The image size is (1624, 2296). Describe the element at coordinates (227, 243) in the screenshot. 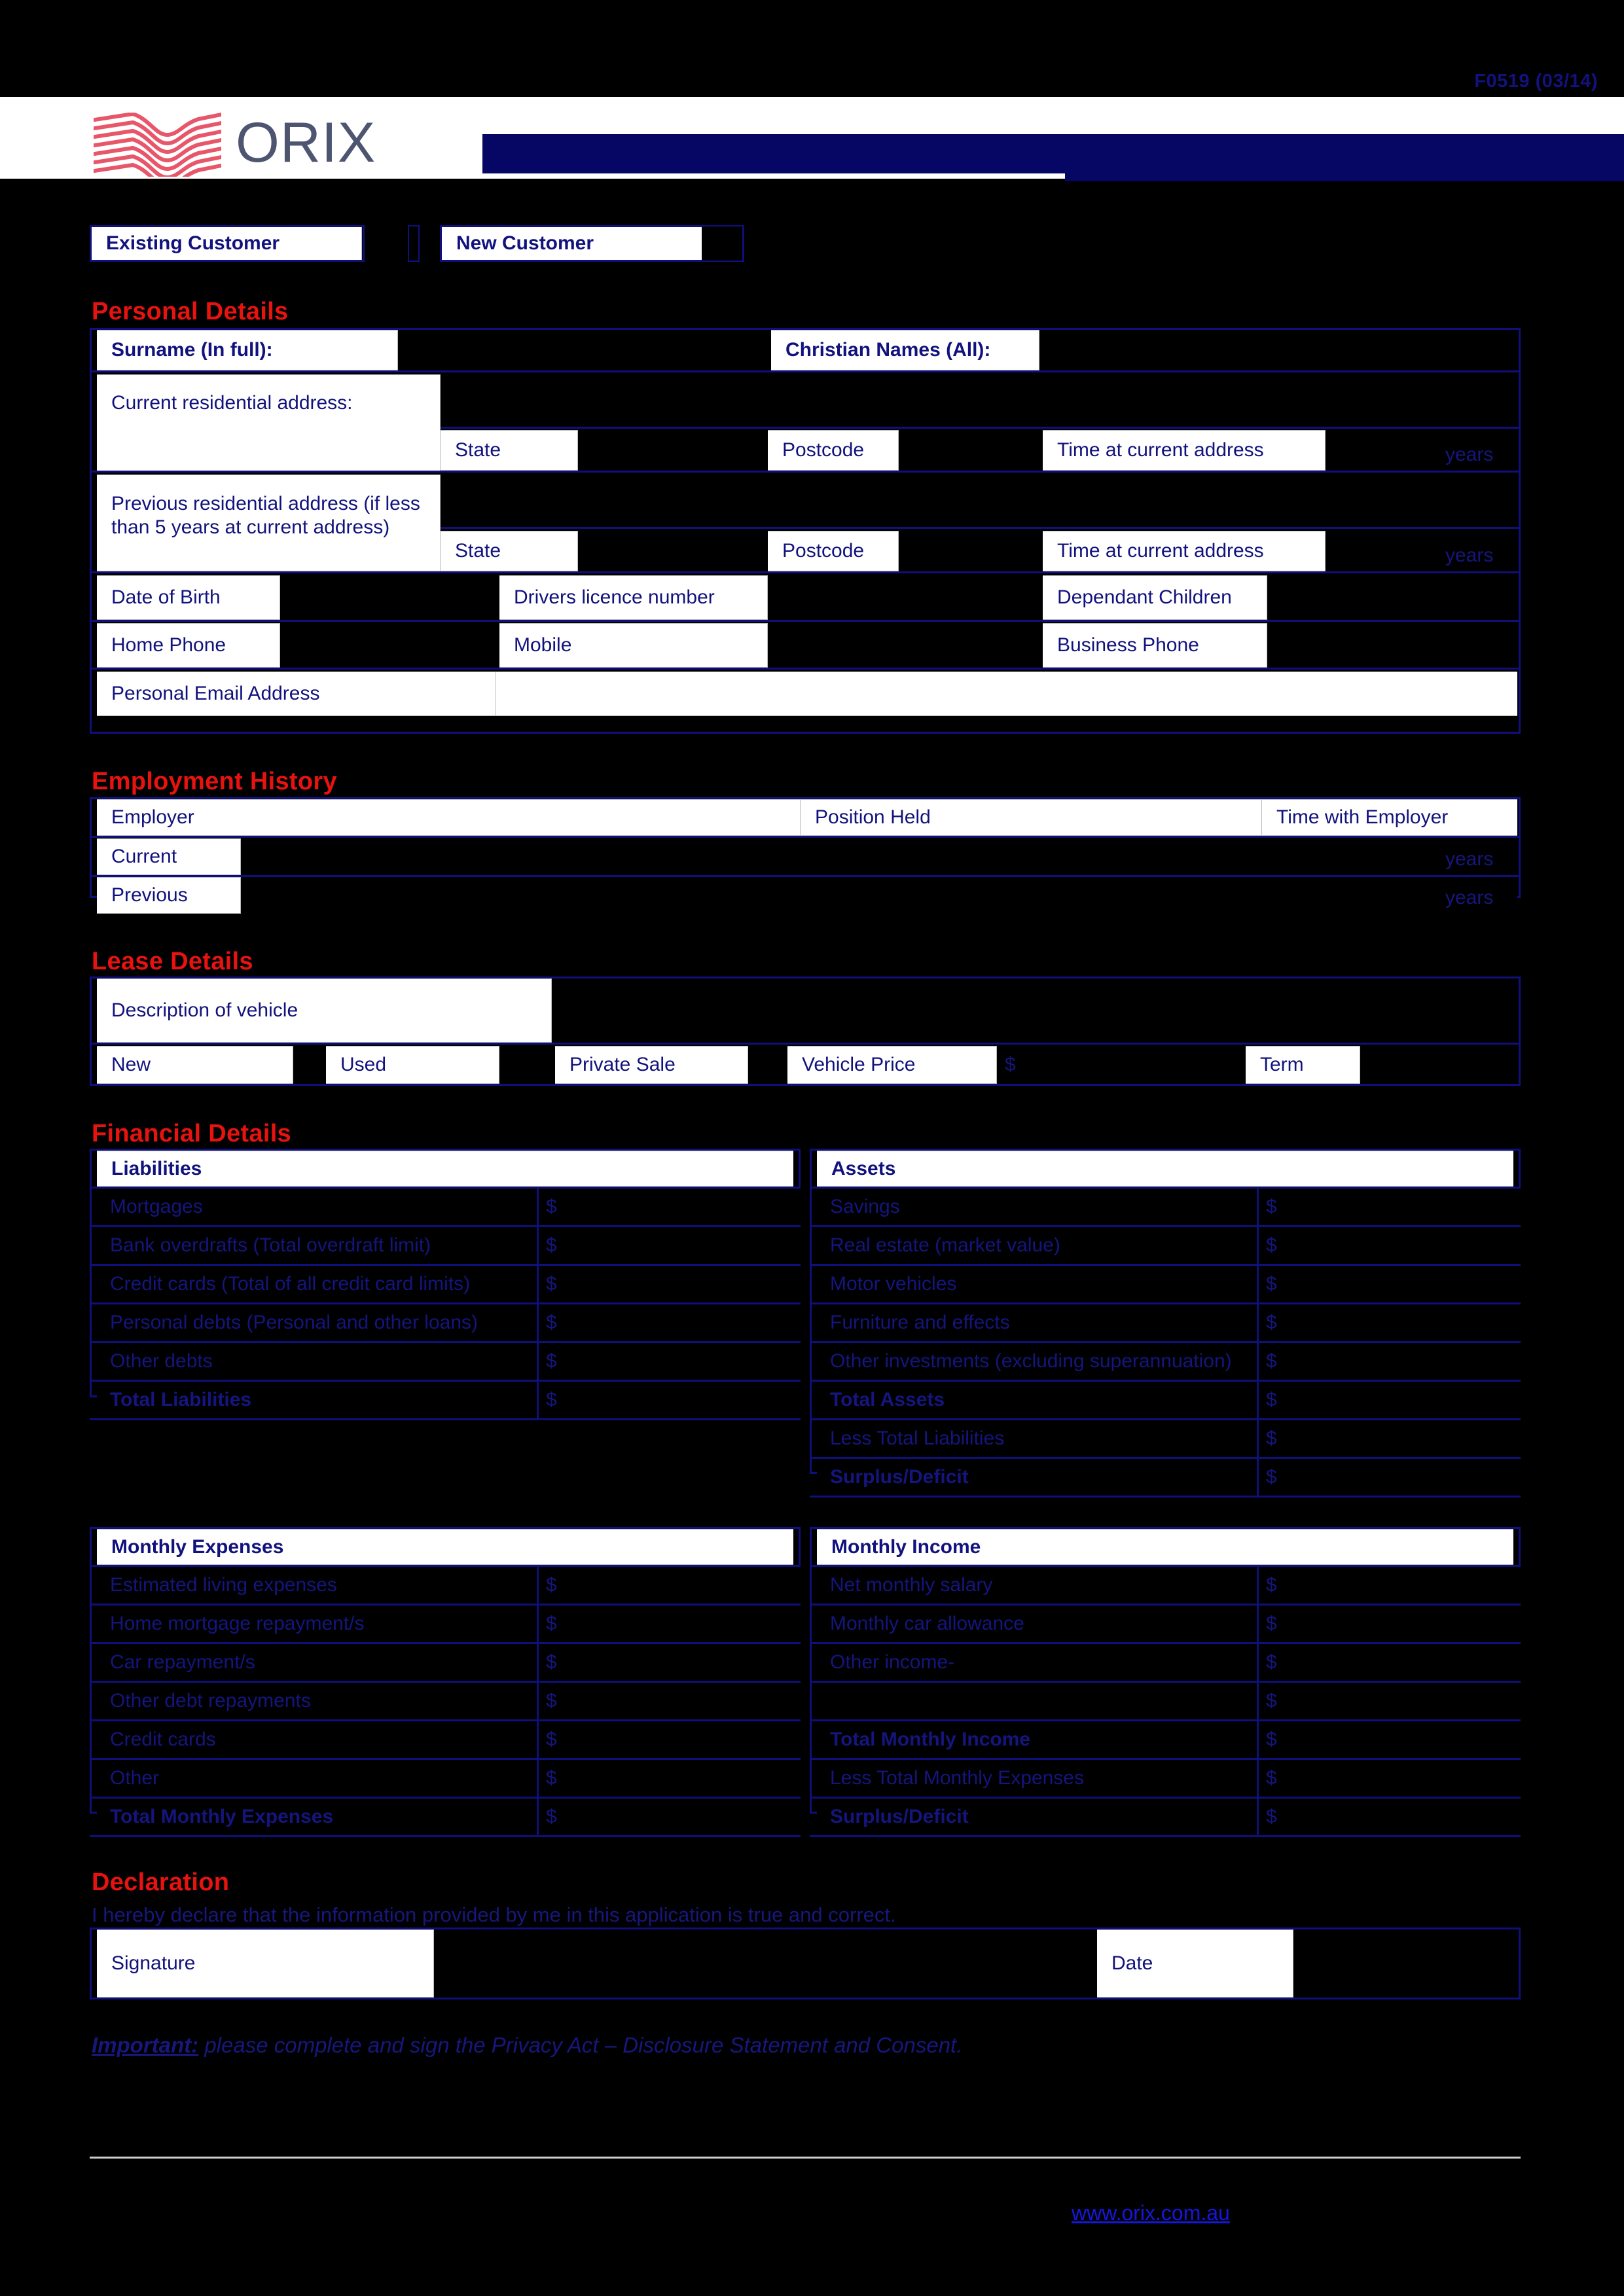

I see `existing-customer-group: Existing Customer` at that location.